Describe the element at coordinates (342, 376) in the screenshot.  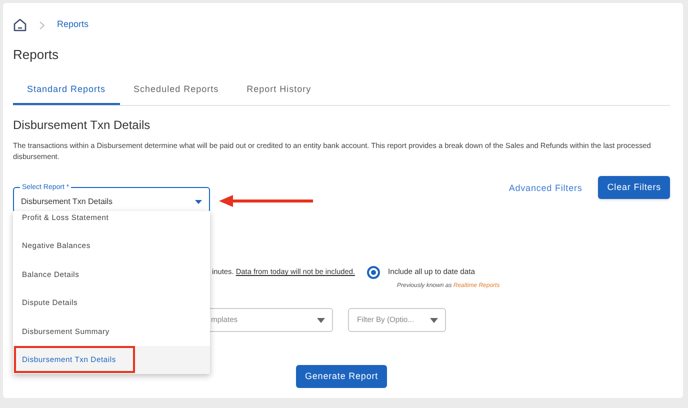
I see `generate-report-button: Generate Report` at that location.